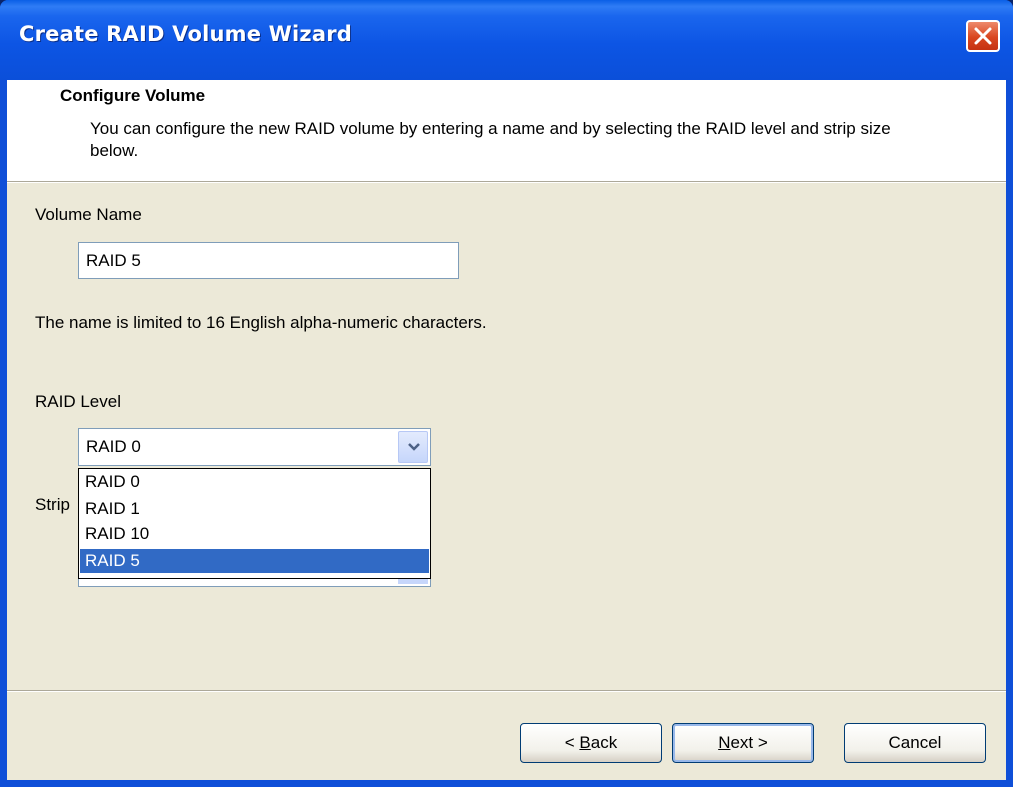 This screenshot has height=787, width=1013. What do you see at coordinates (506, 40) in the screenshot?
I see `title-bar: Create RAID Volume Wizard` at bounding box center [506, 40].